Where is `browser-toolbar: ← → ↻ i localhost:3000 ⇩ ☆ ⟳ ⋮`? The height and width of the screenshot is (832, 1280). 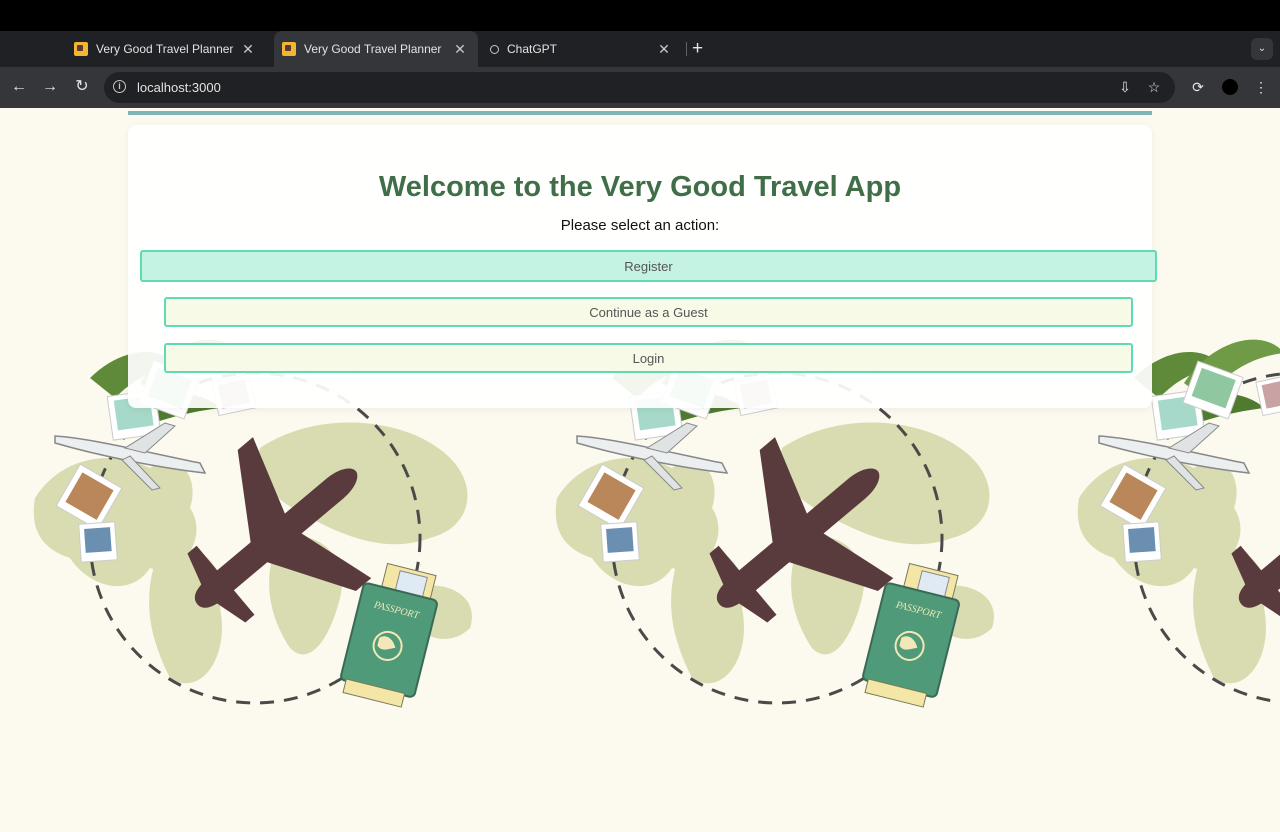 browser-toolbar: ← → ↻ i localhost:3000 ⇩ ☆ ⟳ ⋮ is located at coordinates (640, 87).